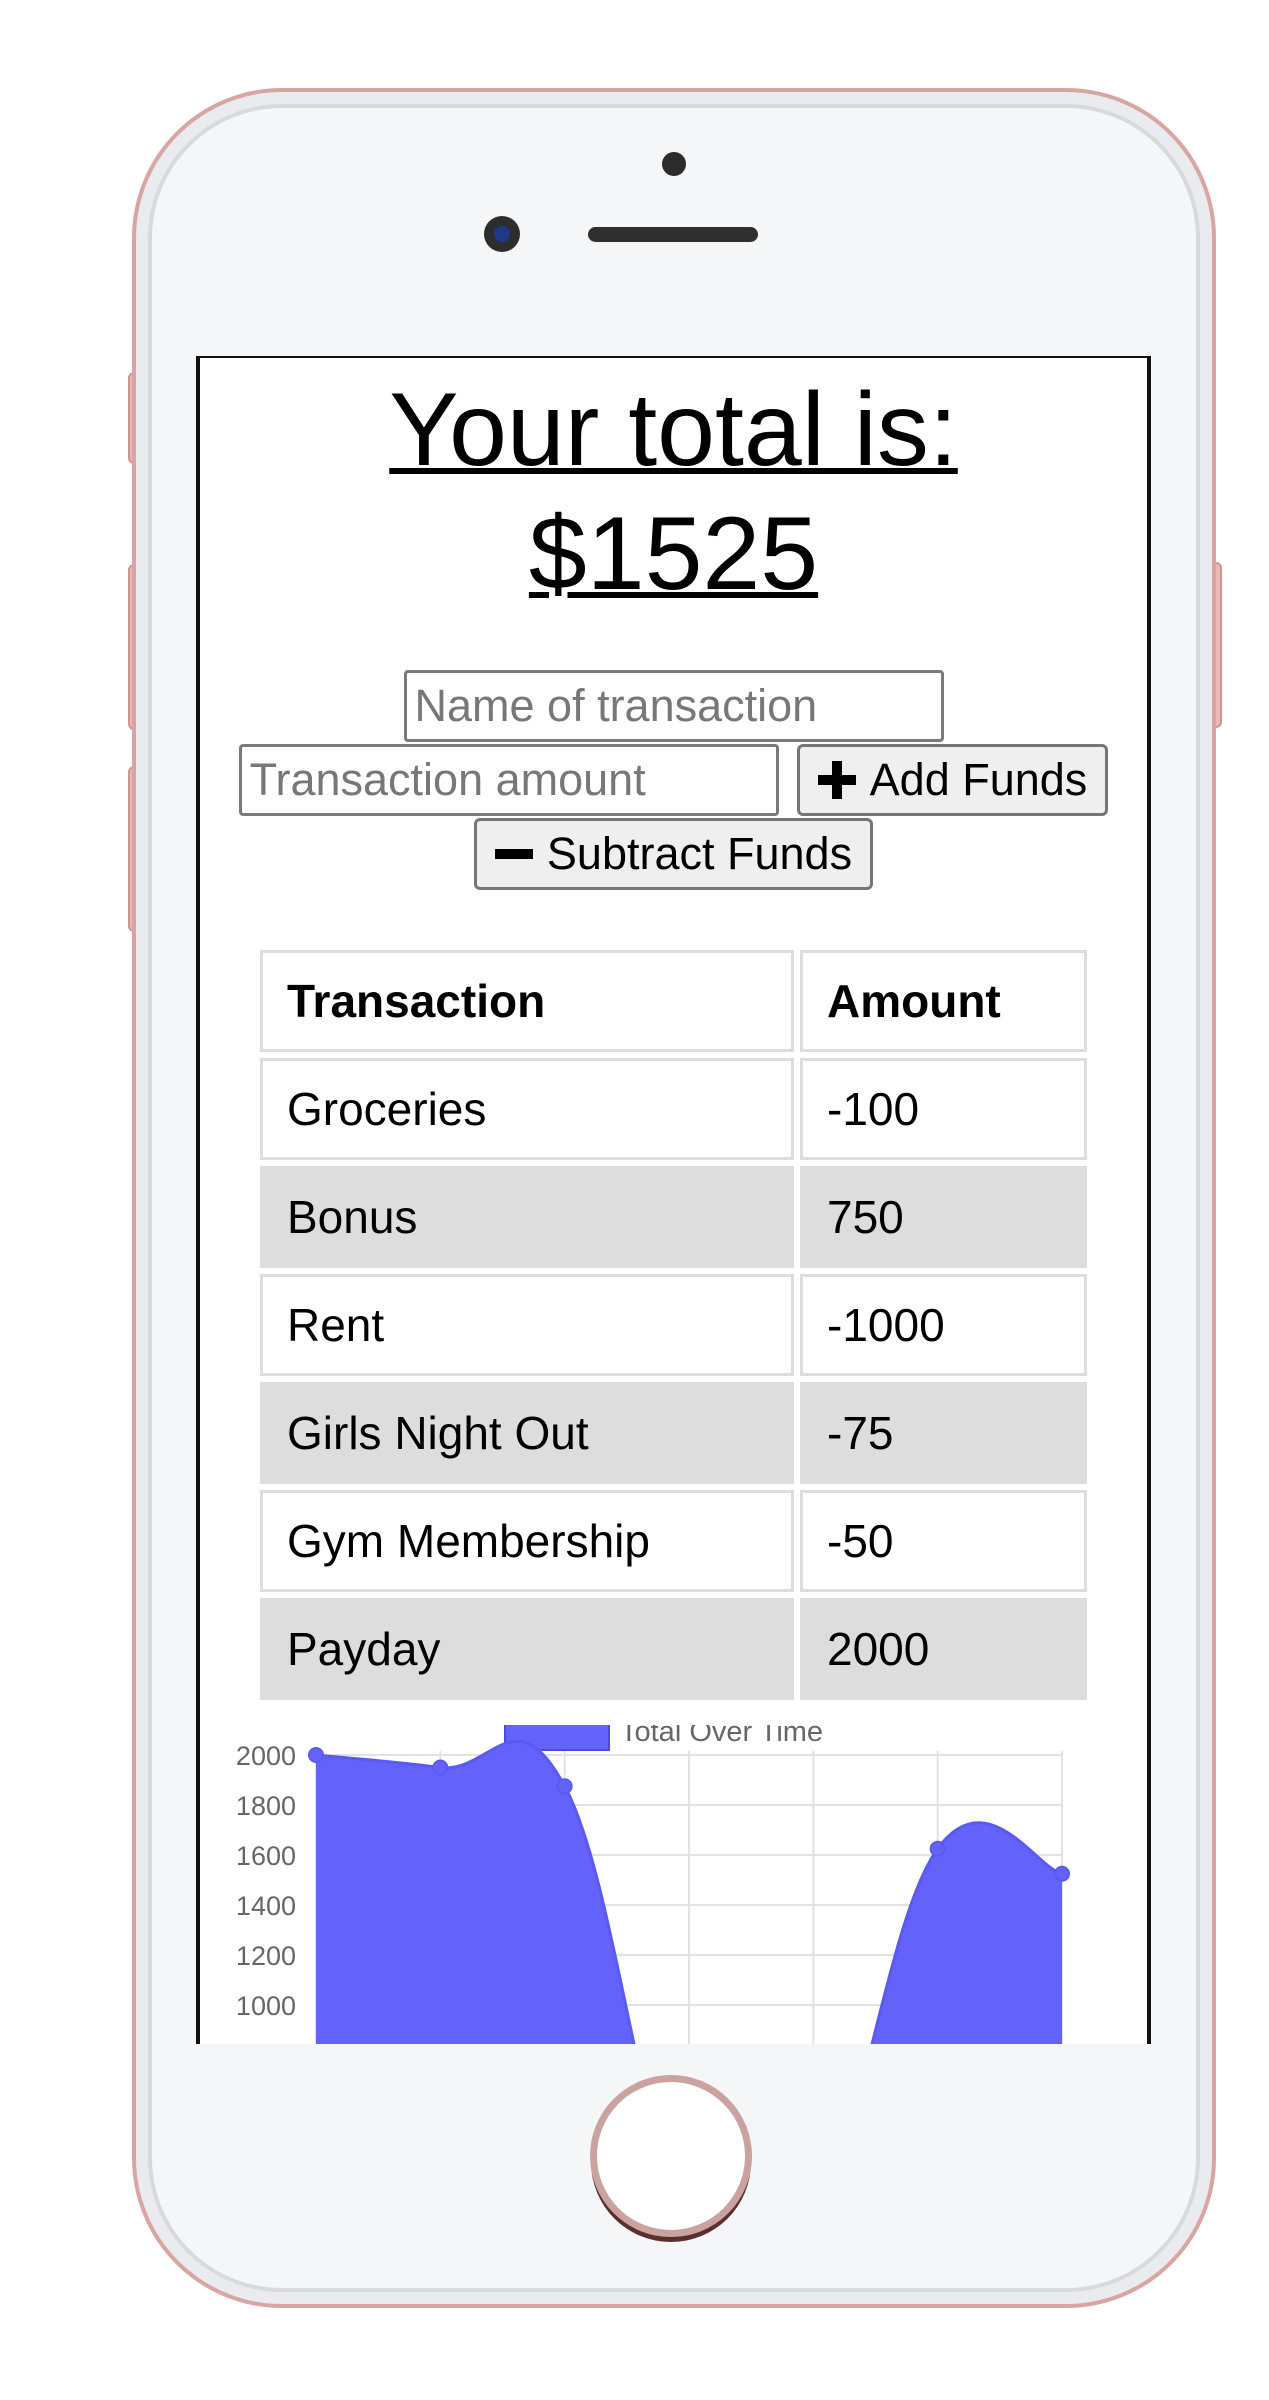  Describe the element at coordinates (671, 2156) in the screenshot. I see `home-button` at that location.